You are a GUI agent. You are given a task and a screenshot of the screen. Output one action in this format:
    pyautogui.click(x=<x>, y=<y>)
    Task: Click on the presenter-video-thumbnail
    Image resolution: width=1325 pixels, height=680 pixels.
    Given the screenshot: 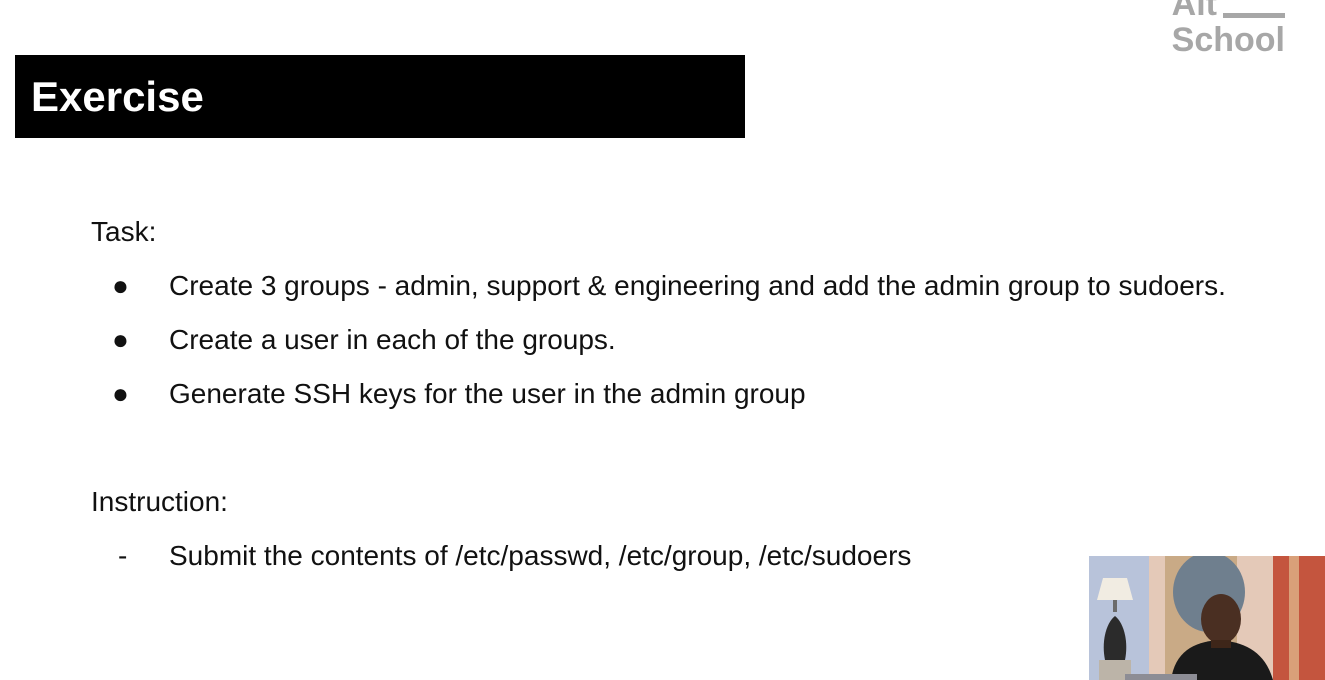 What is the action you would take?
    pyautogui.click(x=1207, y=618)
    